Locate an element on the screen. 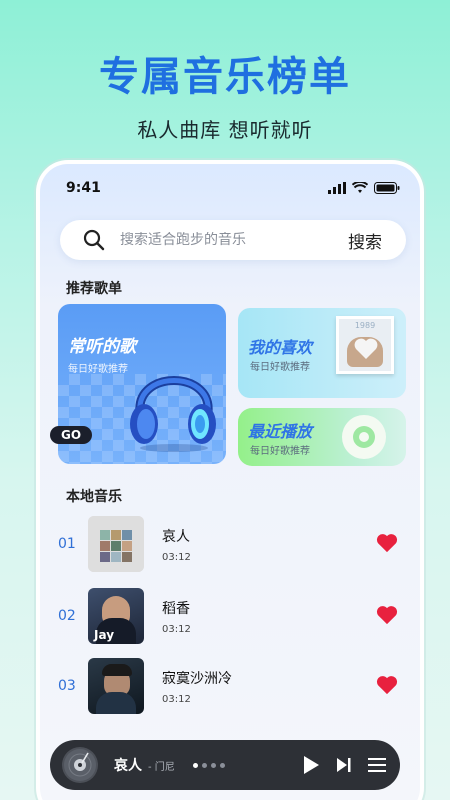 The image size is (450, 800). promo-title: 专属音乐榜单 is located at coordinates (225, 77).